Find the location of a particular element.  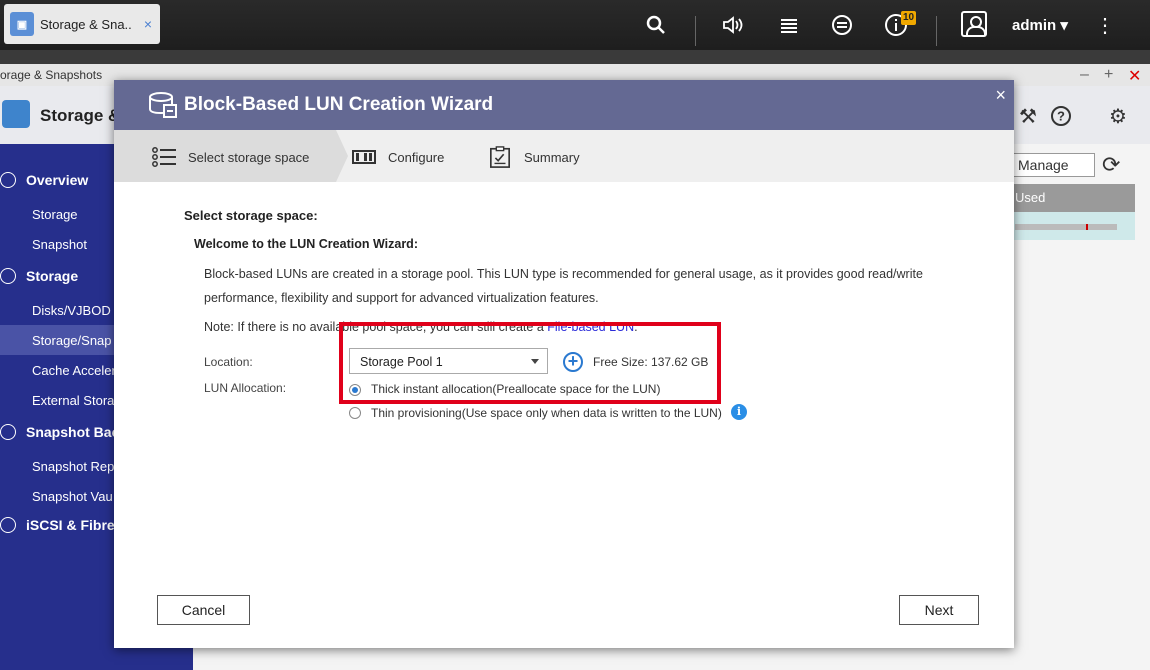

dialog-title: Block-Based LUN Creation Wizard is located at coordinates (339, 104).